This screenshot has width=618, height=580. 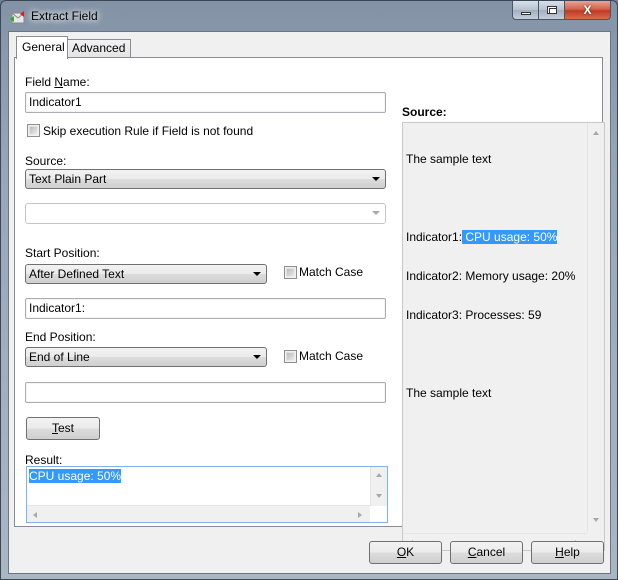 What do you see at coordinates (567, 552) in the screenshot?
I see `help-button: Help` at bounding box center [567, 552].